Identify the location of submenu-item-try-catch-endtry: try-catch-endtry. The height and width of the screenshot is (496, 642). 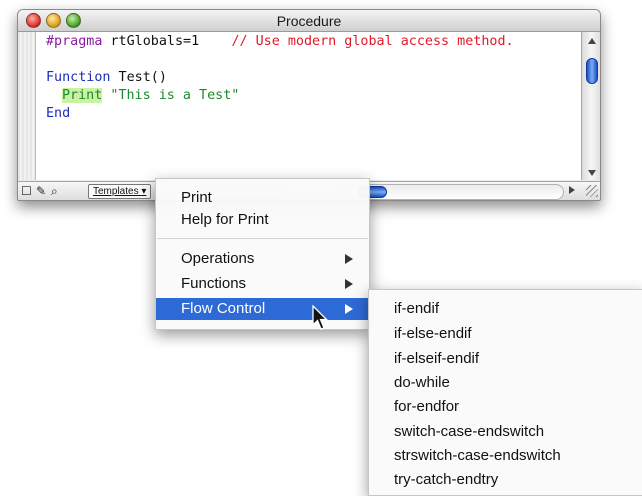
(505, 480).